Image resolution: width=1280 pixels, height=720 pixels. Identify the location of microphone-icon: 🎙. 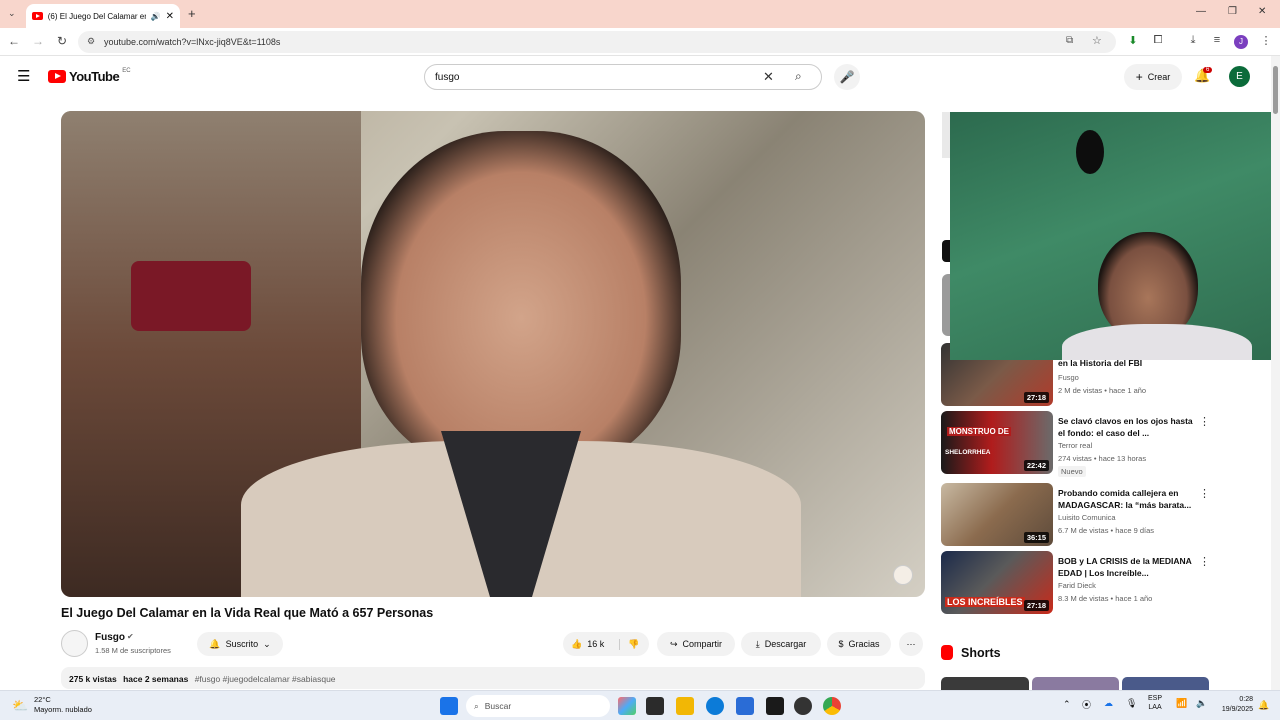
(1131, 703).